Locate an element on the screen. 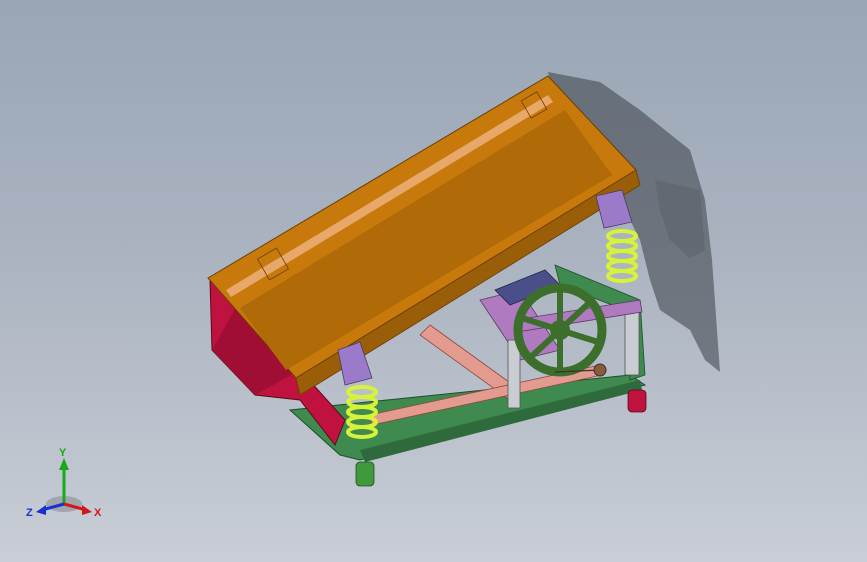 The height and width of the screenshot is (562, 867). z-arrow-icon is located at coordinates (41, 510).